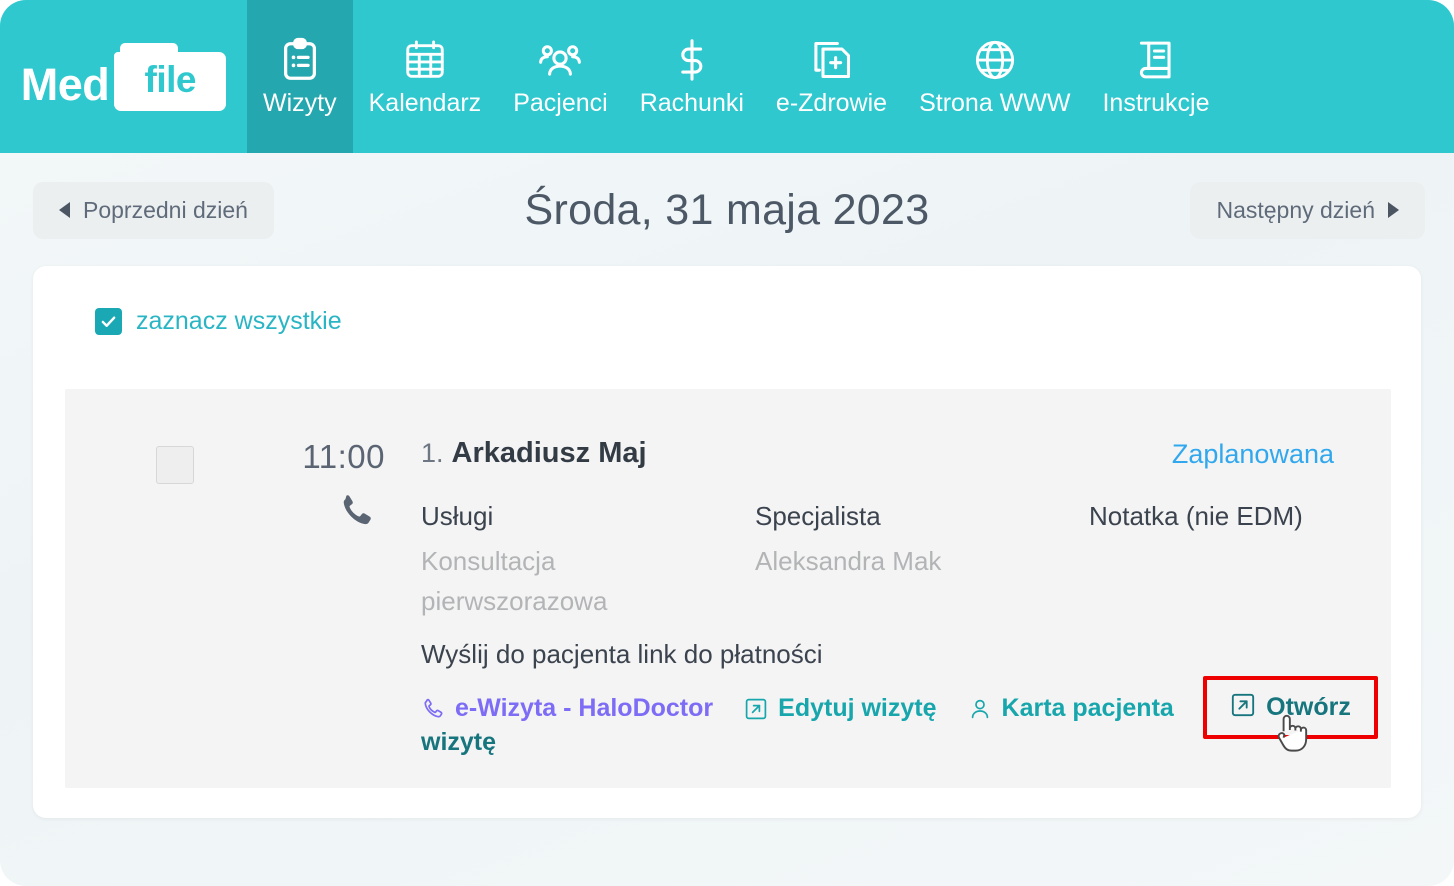 This screenshot has width=1454, height=886. Describe the element at coordinates (239, 321) in the screenshot. I see `select-all-label: zaznacz wszystkie` at that location.